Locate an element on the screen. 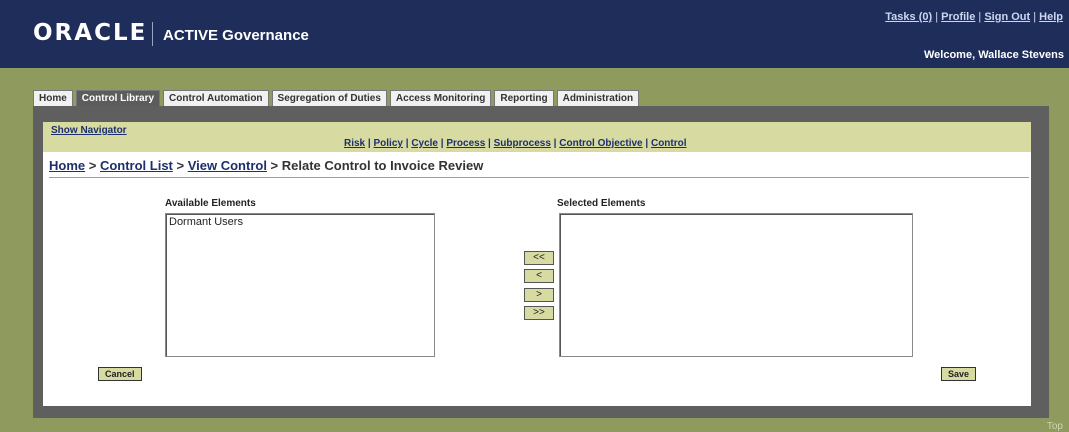  breadcrumb-home: Home is located at coordinates (67, 165).